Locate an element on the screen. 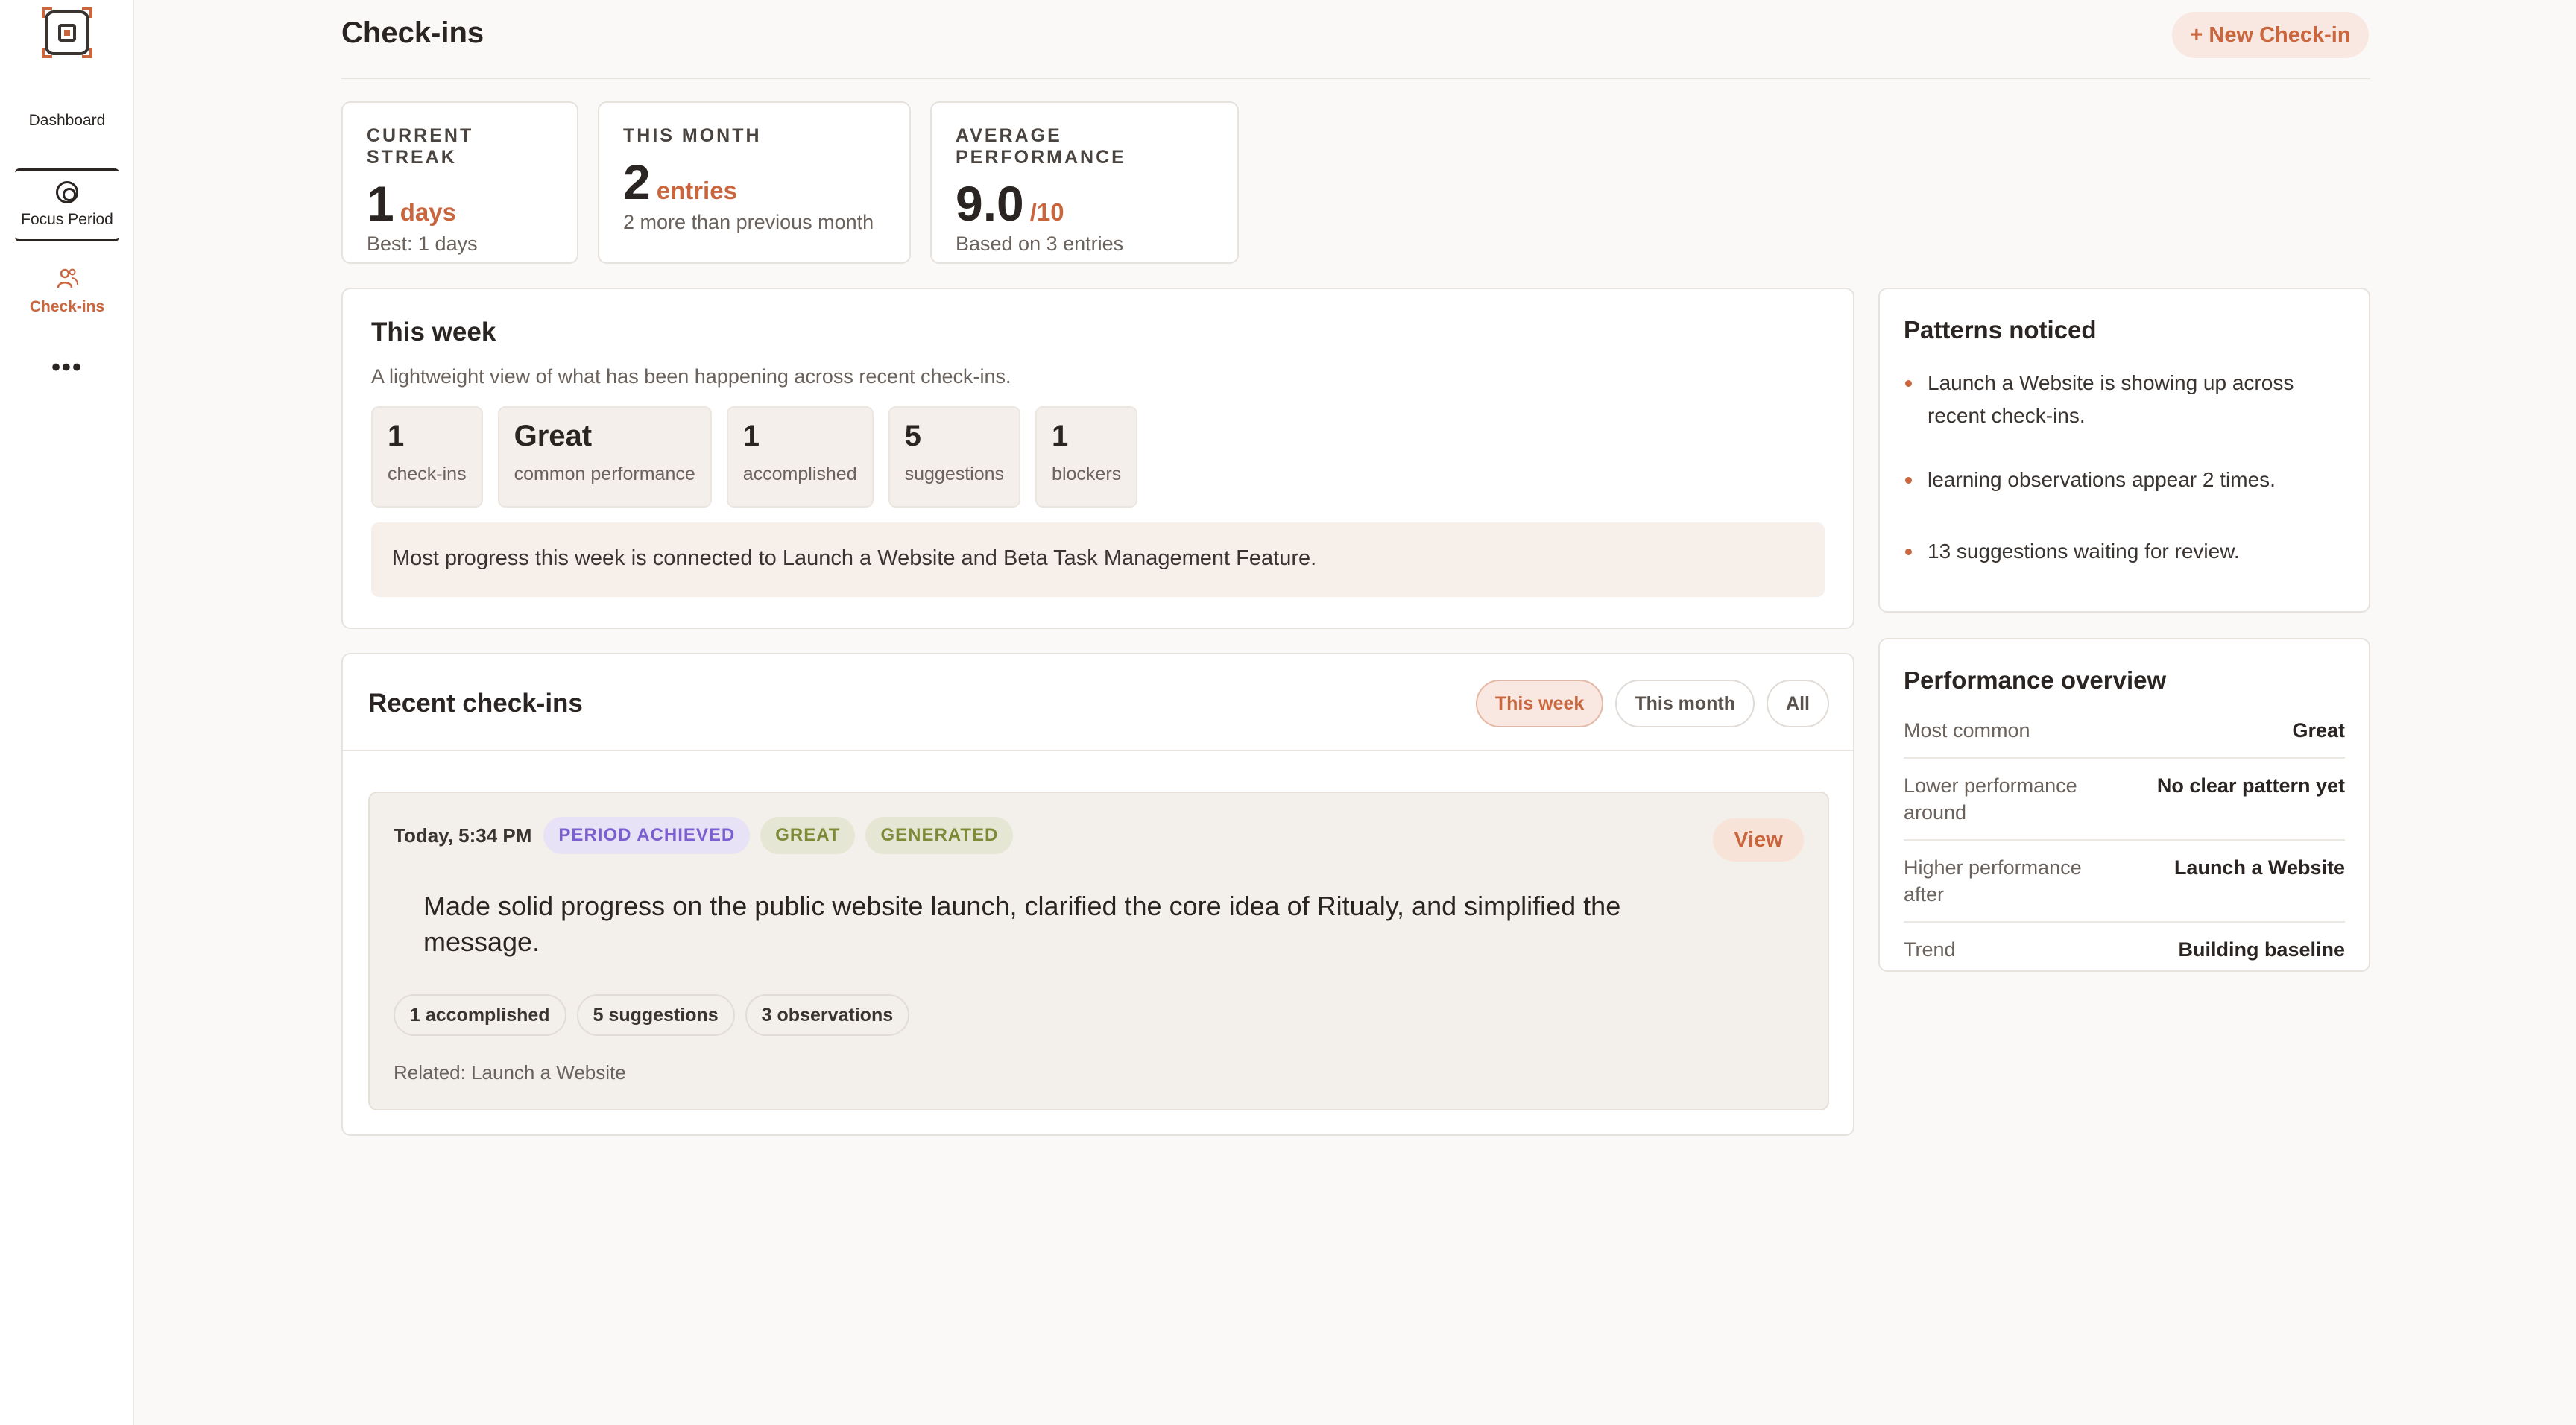 This screenshot has width=2576, height=1425. new-checkin-button: + New Check-in is located at coordinates (2270, 35).